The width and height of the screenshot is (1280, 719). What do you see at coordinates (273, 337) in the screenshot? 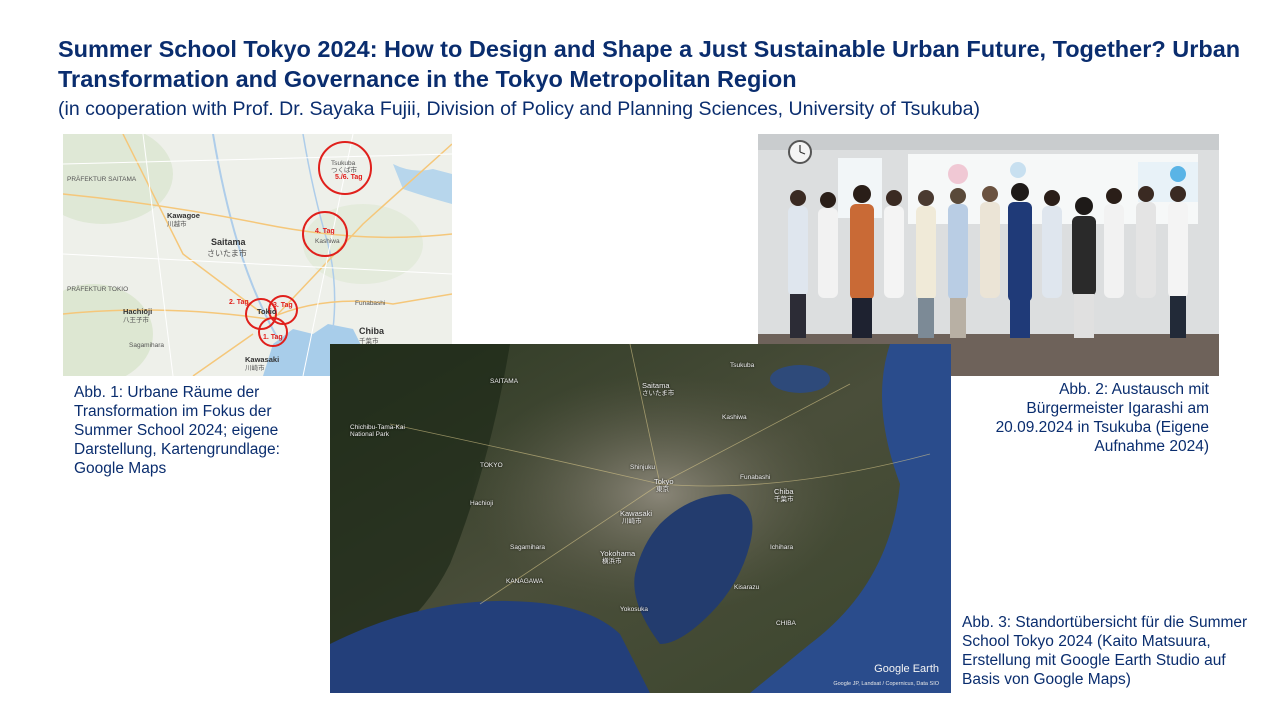
I see `tag1-label: 1. Tag` at bounding box center [273, 337].